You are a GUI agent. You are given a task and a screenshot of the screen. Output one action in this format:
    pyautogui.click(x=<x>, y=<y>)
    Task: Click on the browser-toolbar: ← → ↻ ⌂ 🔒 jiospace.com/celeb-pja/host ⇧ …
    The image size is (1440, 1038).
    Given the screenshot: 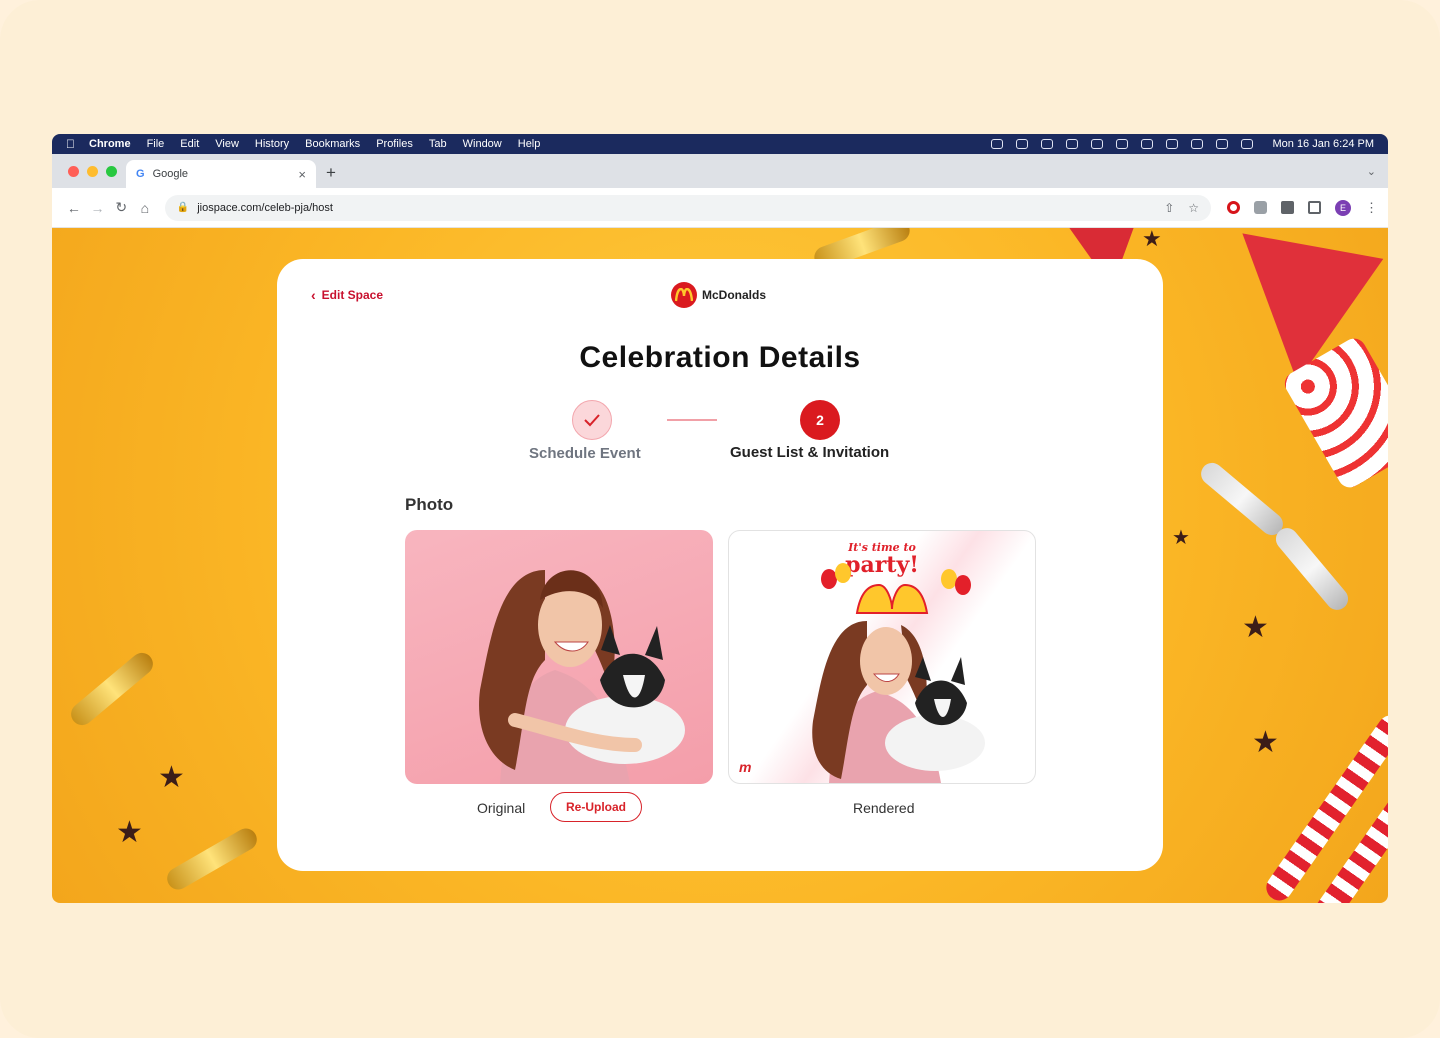 What is the action you would take?
    pyautogui.click(x=720, y=208)
    